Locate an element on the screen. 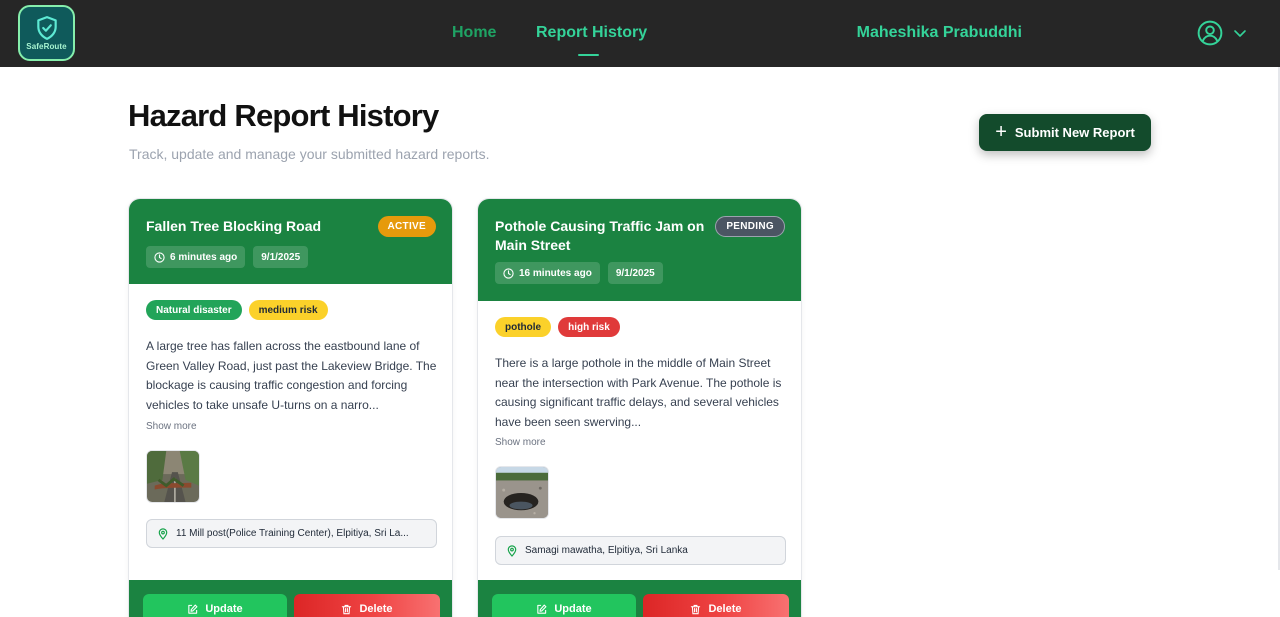  nav-home-link: Home is located at coordinates (474, 33).